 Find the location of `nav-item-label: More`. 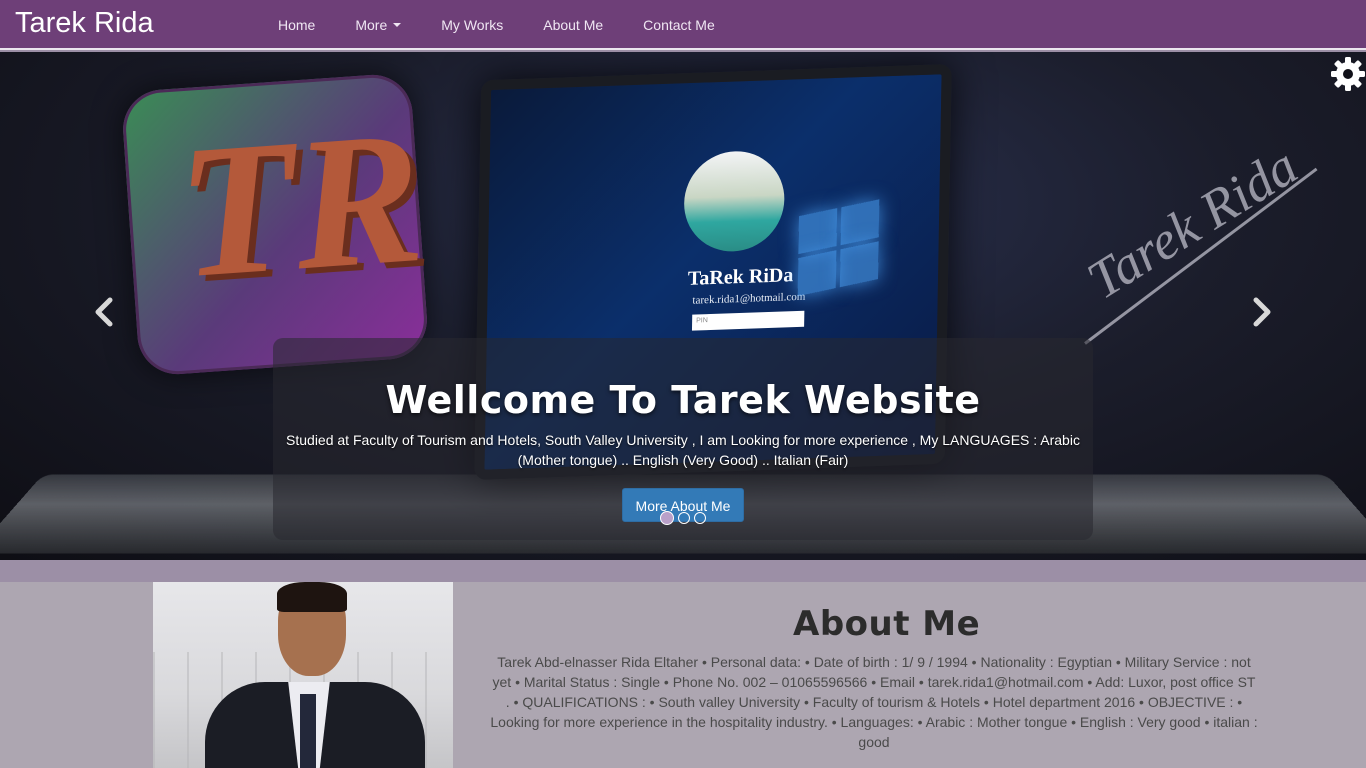

nav-item-label: More is located at coordinates (371, 25).